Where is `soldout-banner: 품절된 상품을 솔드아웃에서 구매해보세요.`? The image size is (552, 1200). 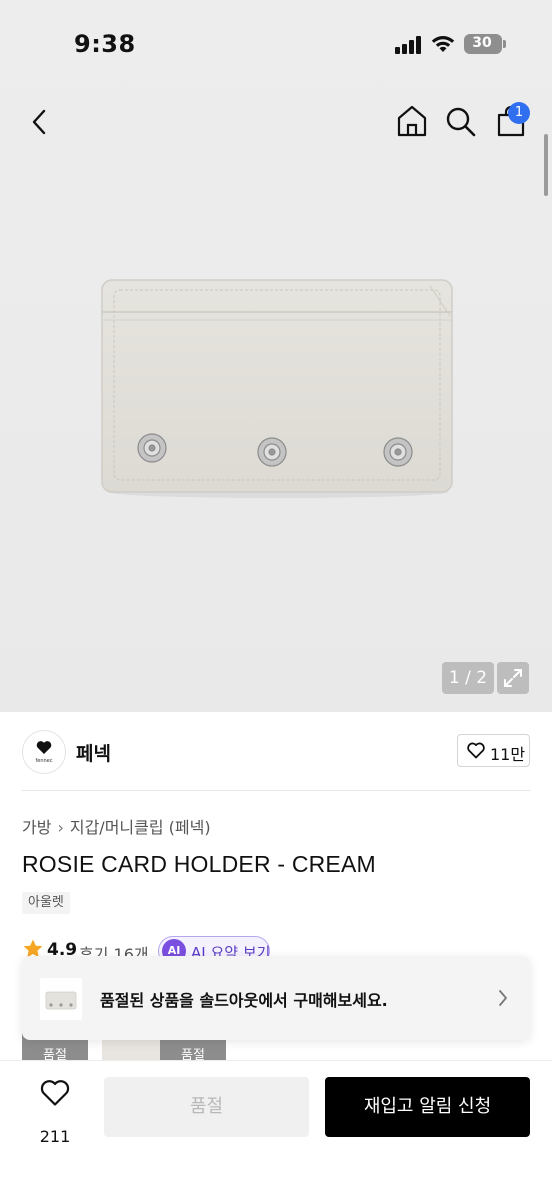
soldout-banner: 품절된 상품을 솔드아웃에서 구매해보세요. is located at coordinates (276, 998).